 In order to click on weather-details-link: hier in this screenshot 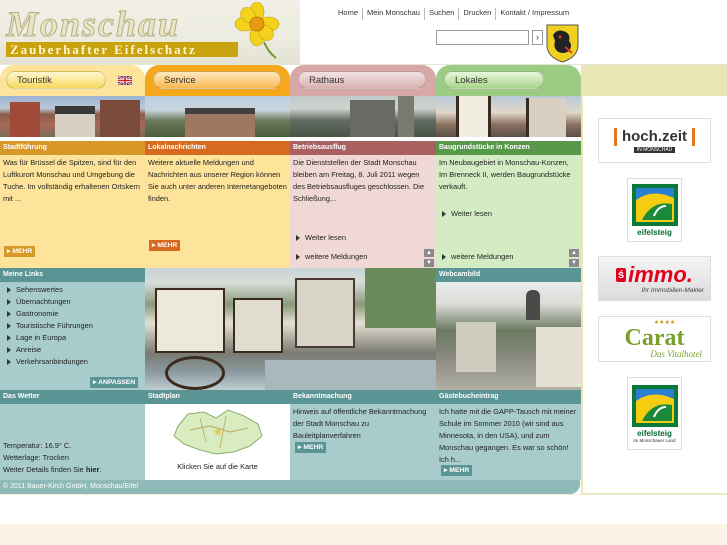, I will do `click(93, 469)`.